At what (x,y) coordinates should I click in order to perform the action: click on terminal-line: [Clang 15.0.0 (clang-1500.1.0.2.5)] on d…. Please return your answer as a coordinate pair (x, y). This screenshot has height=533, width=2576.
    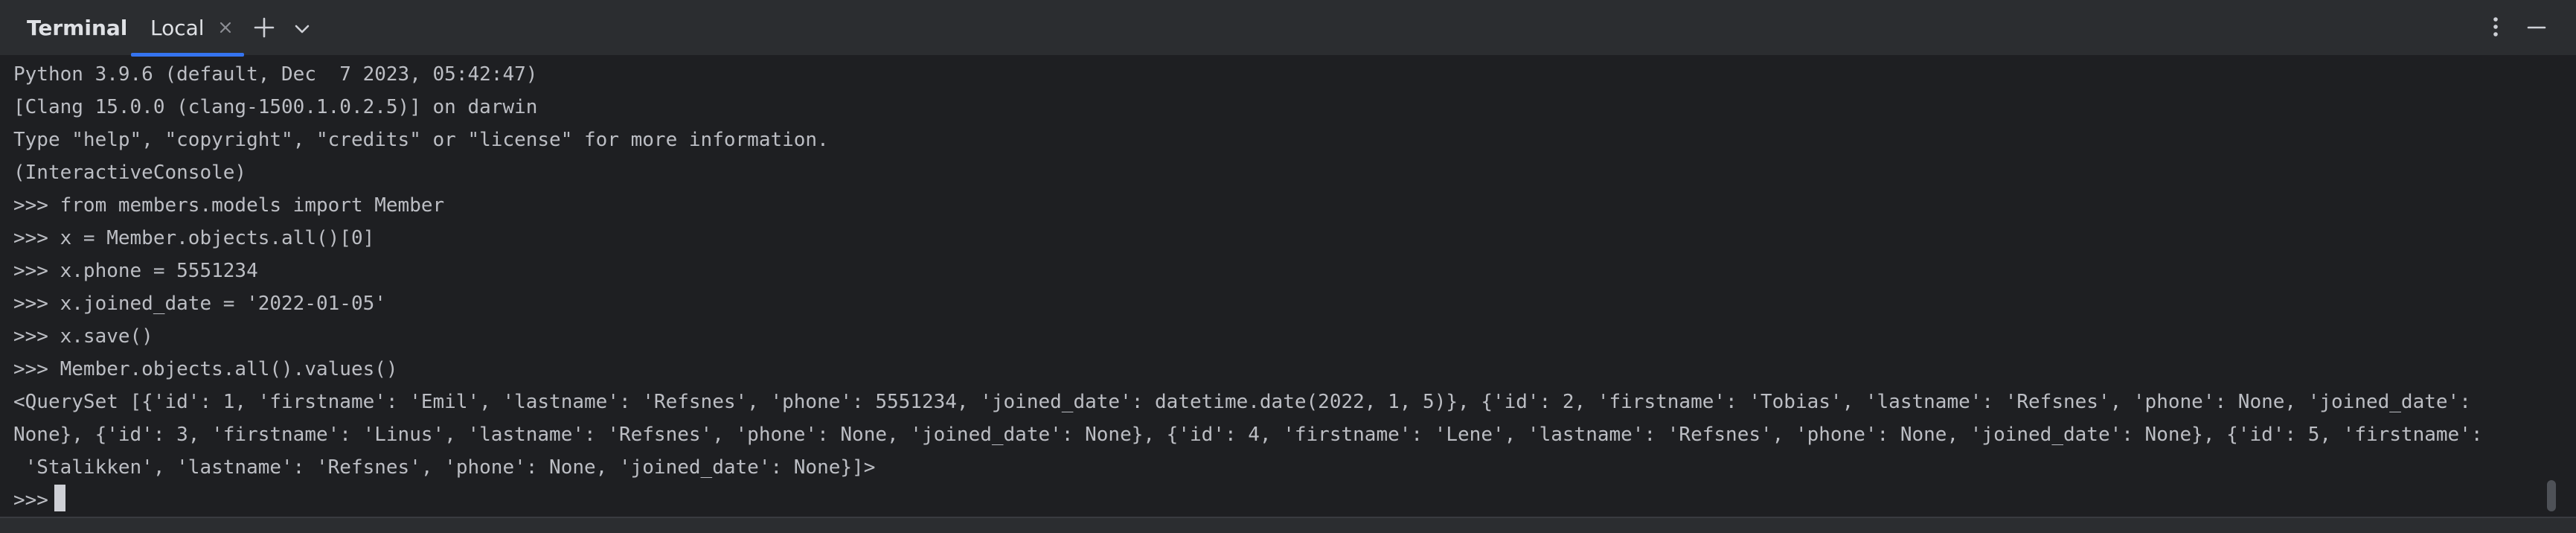
    Looking at the image, I should click on (275, 107).